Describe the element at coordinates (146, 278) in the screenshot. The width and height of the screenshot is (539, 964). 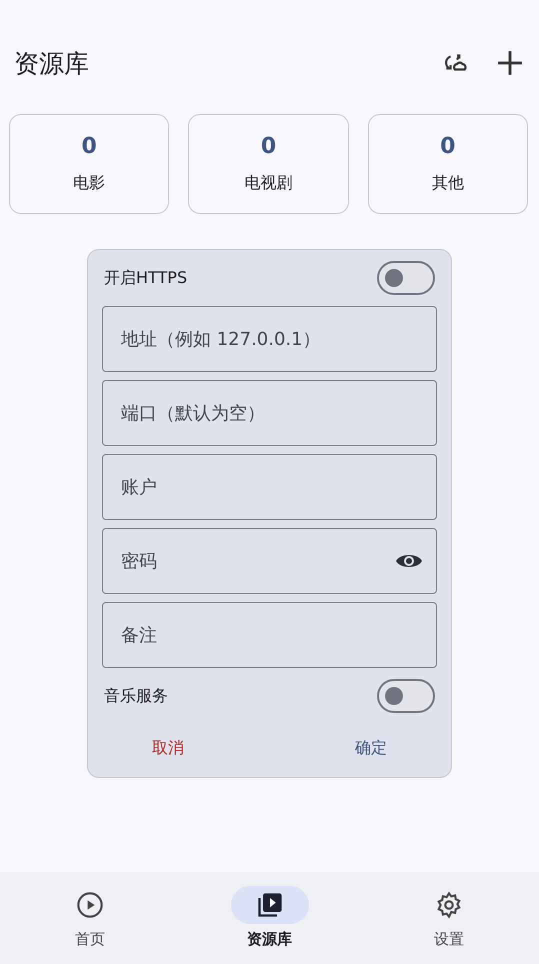
I see `switch-label: 开启HTTPS` at that location.